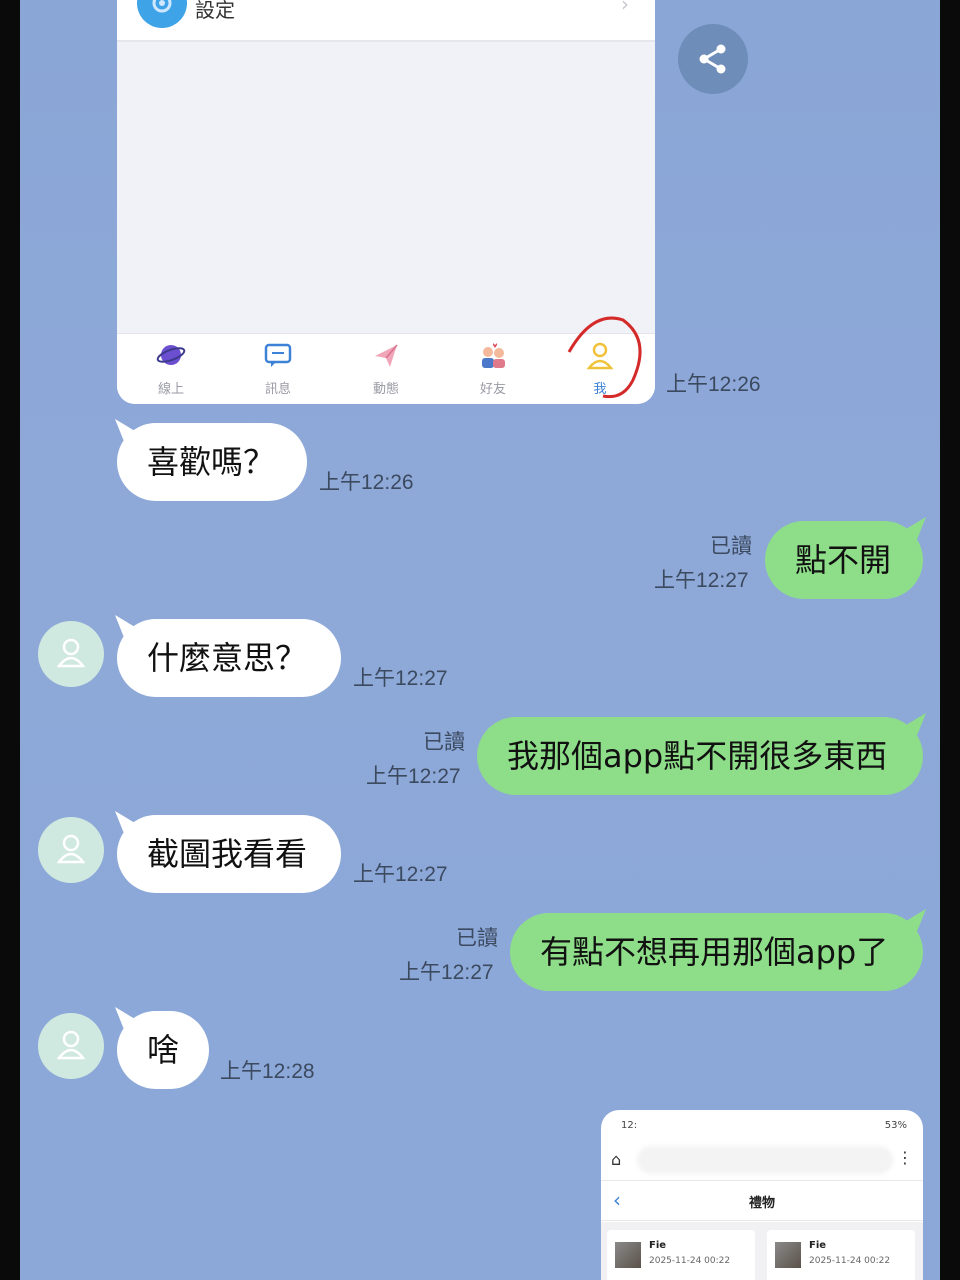  What do you see at coordinates (386, 21) in the screenshot?
I see `settings-row: 設定 ›` at bounding box center [386, 21].